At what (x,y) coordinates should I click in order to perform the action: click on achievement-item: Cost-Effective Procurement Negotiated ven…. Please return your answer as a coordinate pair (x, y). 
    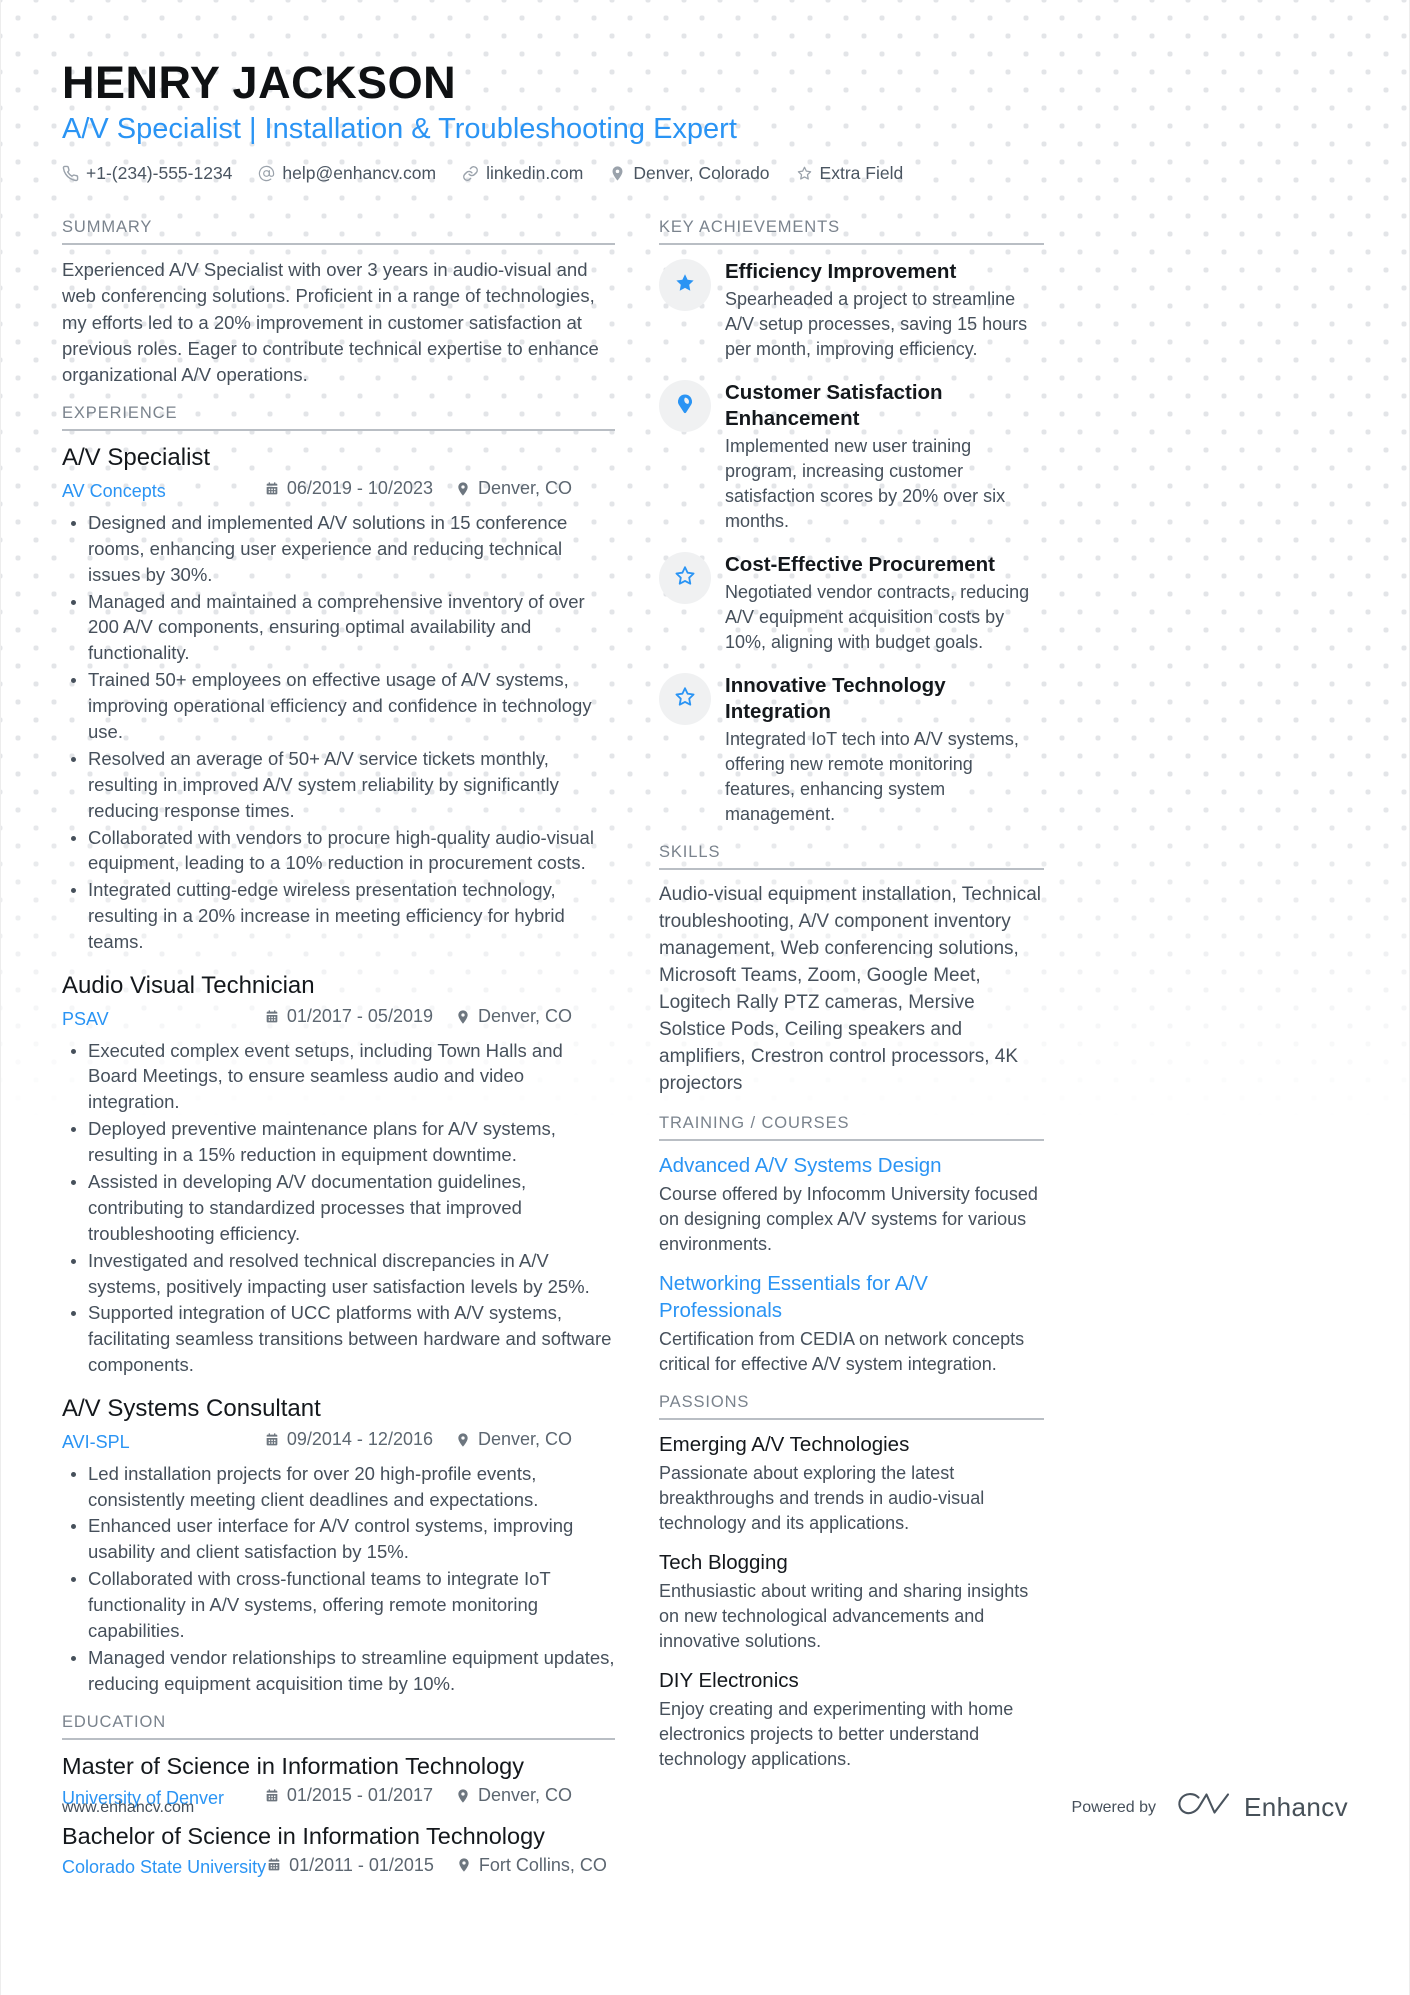
    Looking at the image, I should click on (851, 602).